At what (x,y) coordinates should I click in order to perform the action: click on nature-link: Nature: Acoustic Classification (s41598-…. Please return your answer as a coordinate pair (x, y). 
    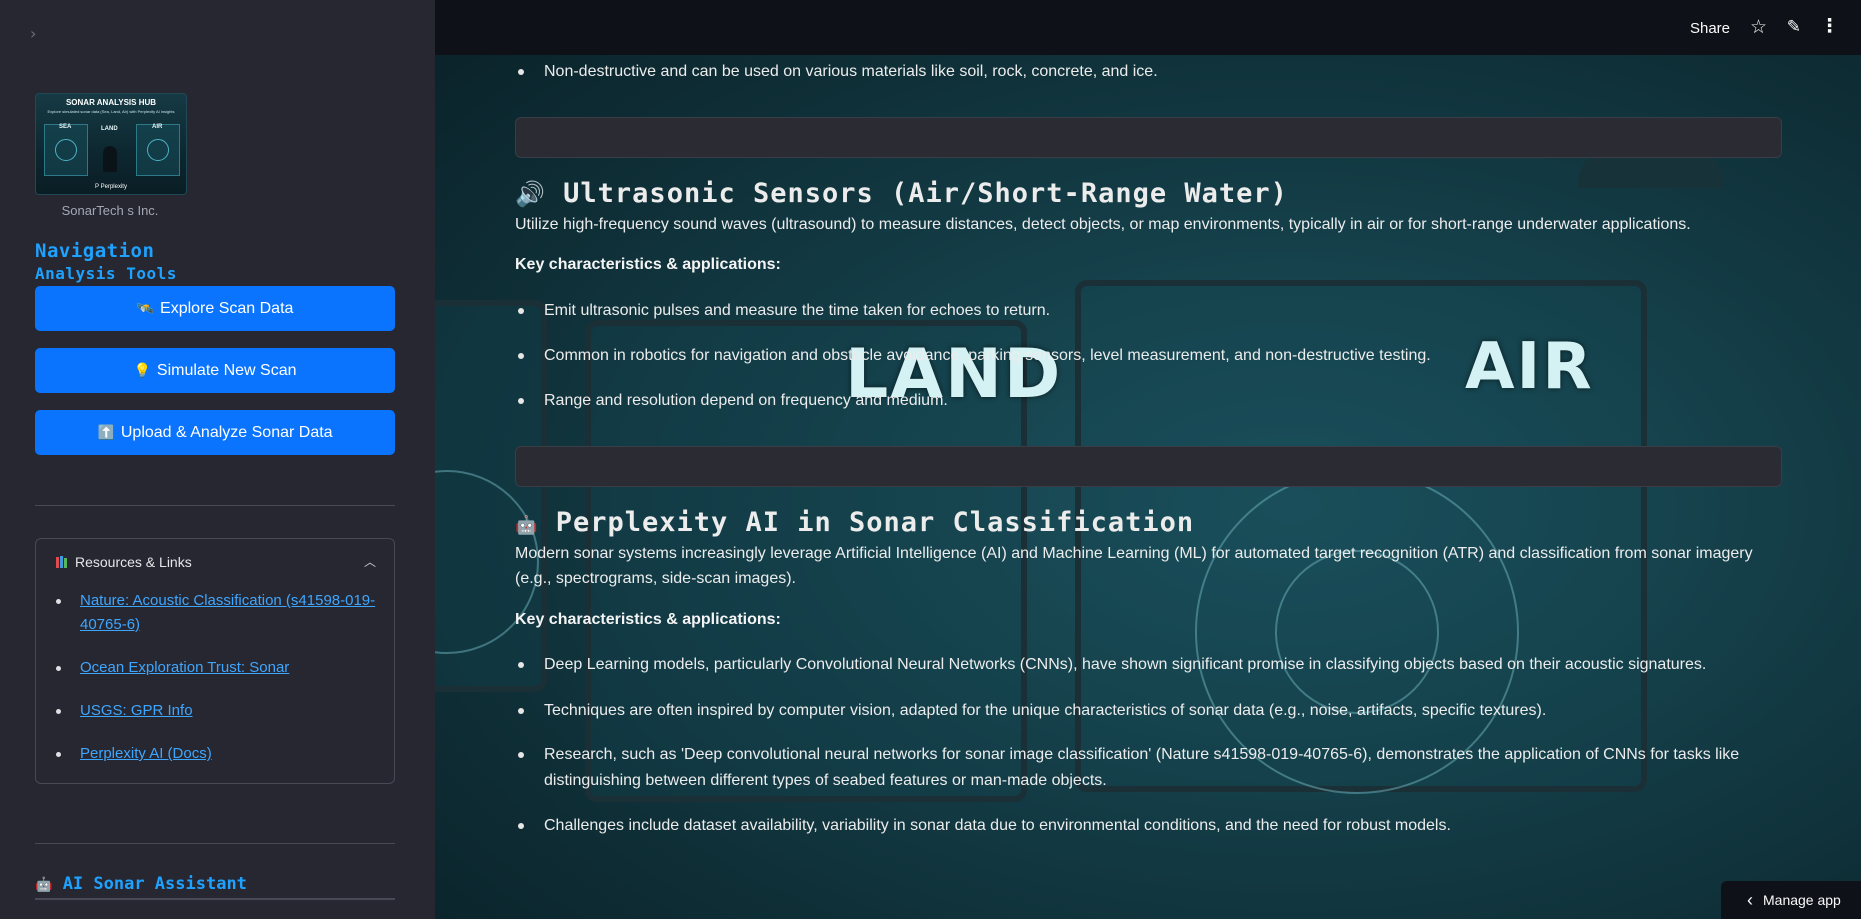
    Looking at the image, I should click on (227, 612).